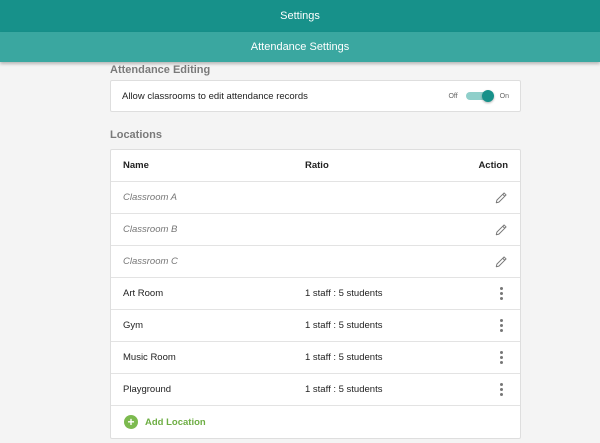  Describe the element at coordinates (487, 96) in the screenshot. I see `toggle-knob` at that location.